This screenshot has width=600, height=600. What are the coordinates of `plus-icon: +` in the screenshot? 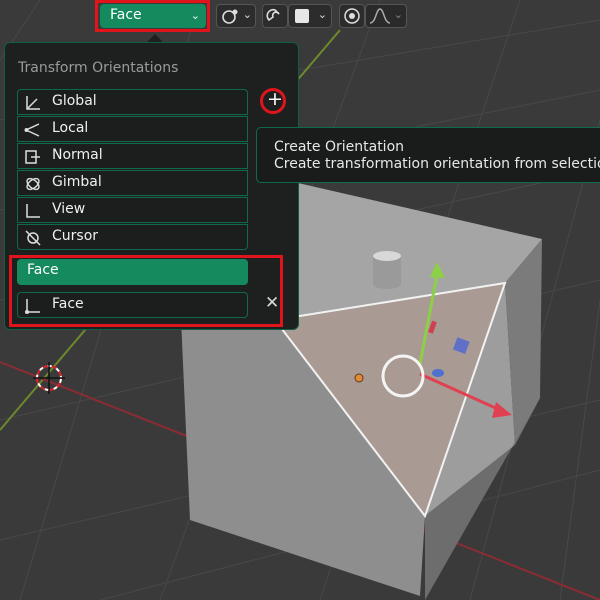 It's located at (275, 99).